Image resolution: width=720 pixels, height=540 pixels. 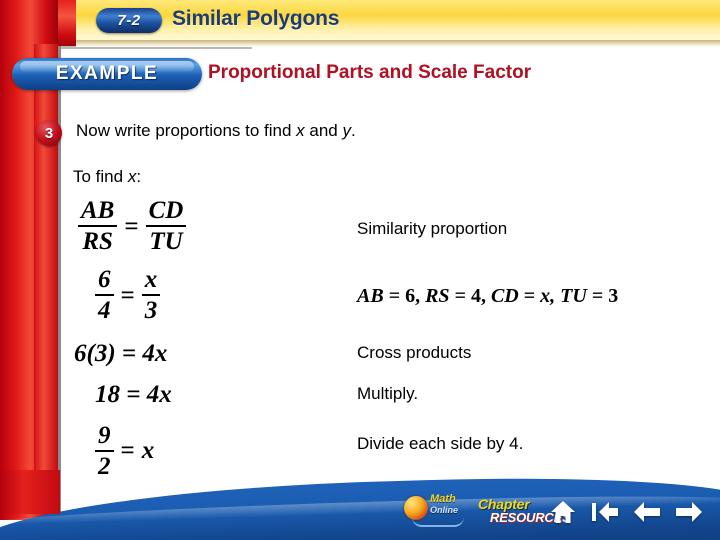 What do you see at coordinates (605, 512) in the screenshot?
I see `first-slide-icon` at bounding box center [605, 512].